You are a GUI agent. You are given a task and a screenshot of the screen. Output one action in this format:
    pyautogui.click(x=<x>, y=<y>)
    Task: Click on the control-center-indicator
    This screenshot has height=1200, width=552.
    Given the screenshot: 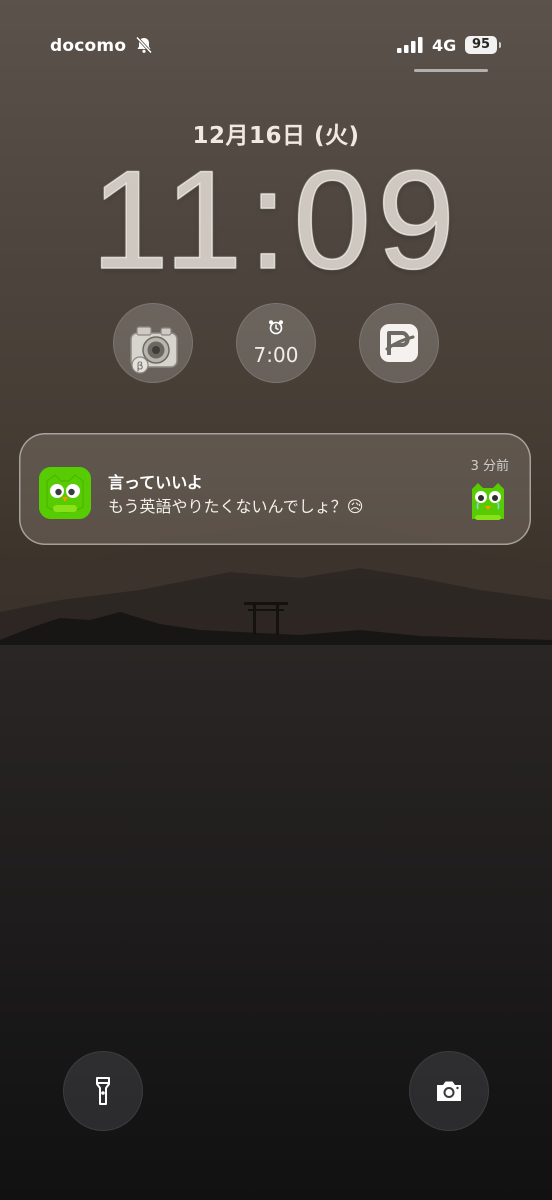 What is the action you would take?
    pyautogui.click(x=451, y=70)
    